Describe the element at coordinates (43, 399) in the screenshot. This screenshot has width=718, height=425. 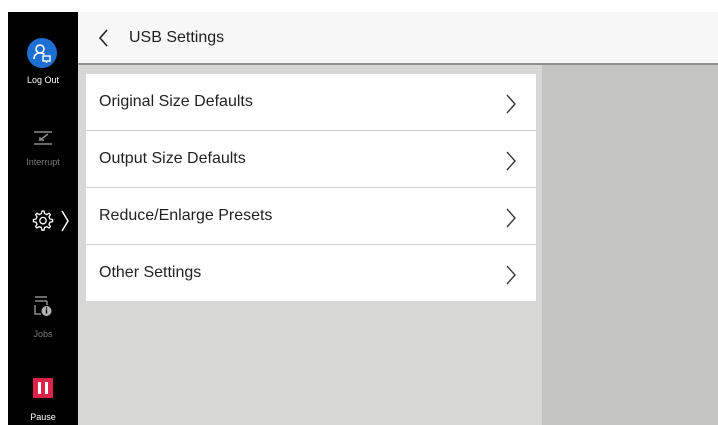
I see `pause-button: Pause` at that location.